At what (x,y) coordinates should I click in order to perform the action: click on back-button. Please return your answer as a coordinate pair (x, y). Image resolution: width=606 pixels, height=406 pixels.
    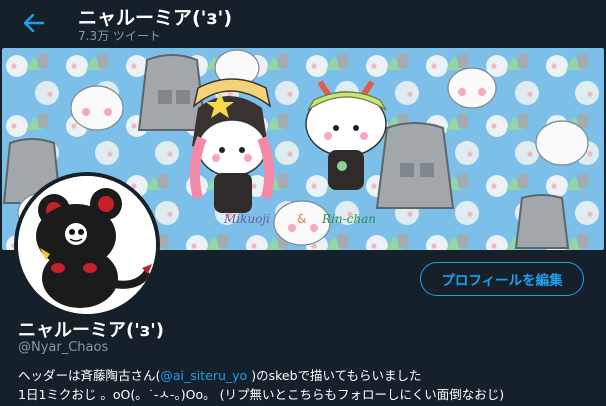
    Looking at the image, I should click on (34, 23).